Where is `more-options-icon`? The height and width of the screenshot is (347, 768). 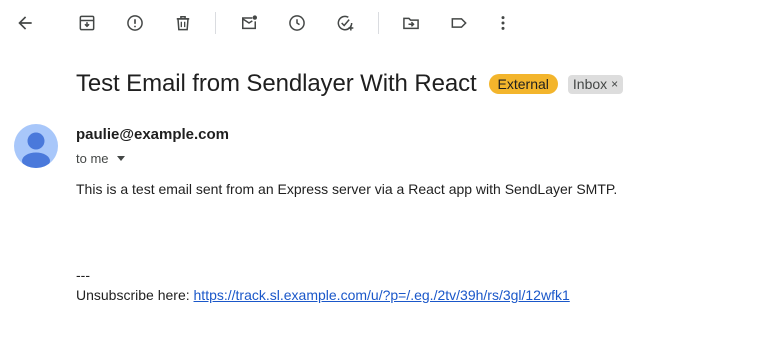 more-options-icon is located at coordinates (503, 23).